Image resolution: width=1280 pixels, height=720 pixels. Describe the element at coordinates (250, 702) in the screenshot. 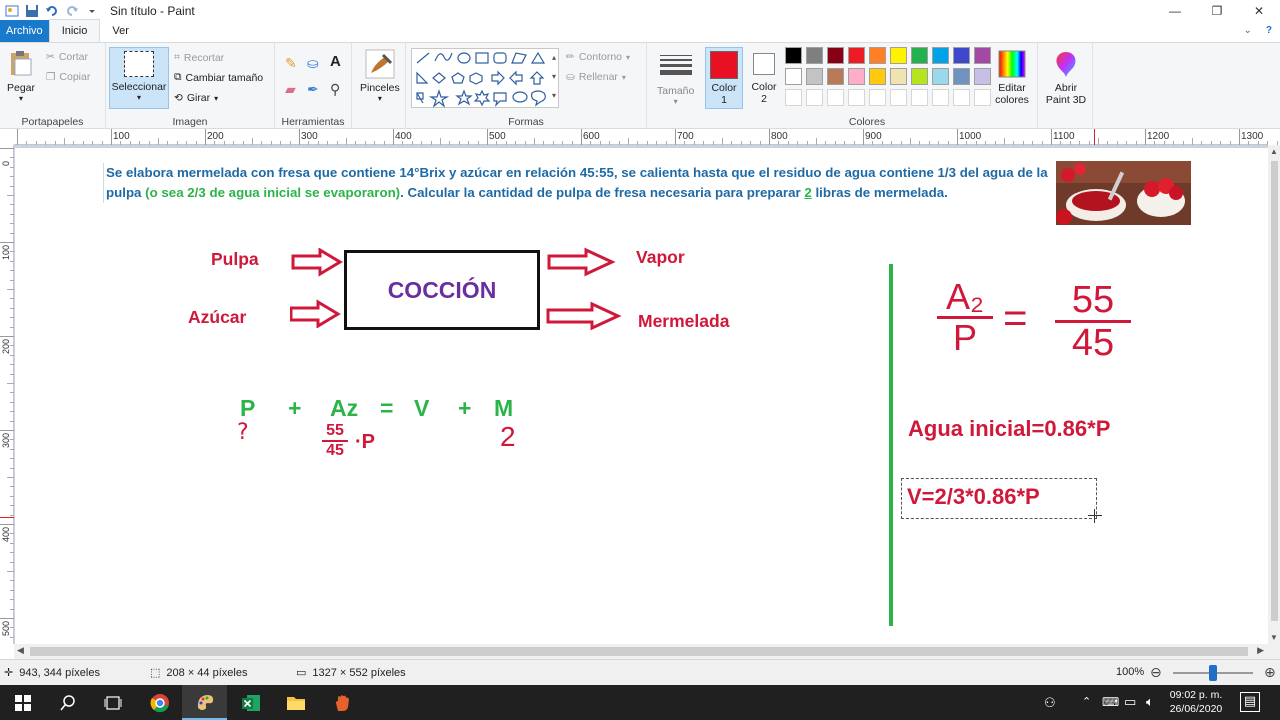

I see `taskbar-excel` at that location.